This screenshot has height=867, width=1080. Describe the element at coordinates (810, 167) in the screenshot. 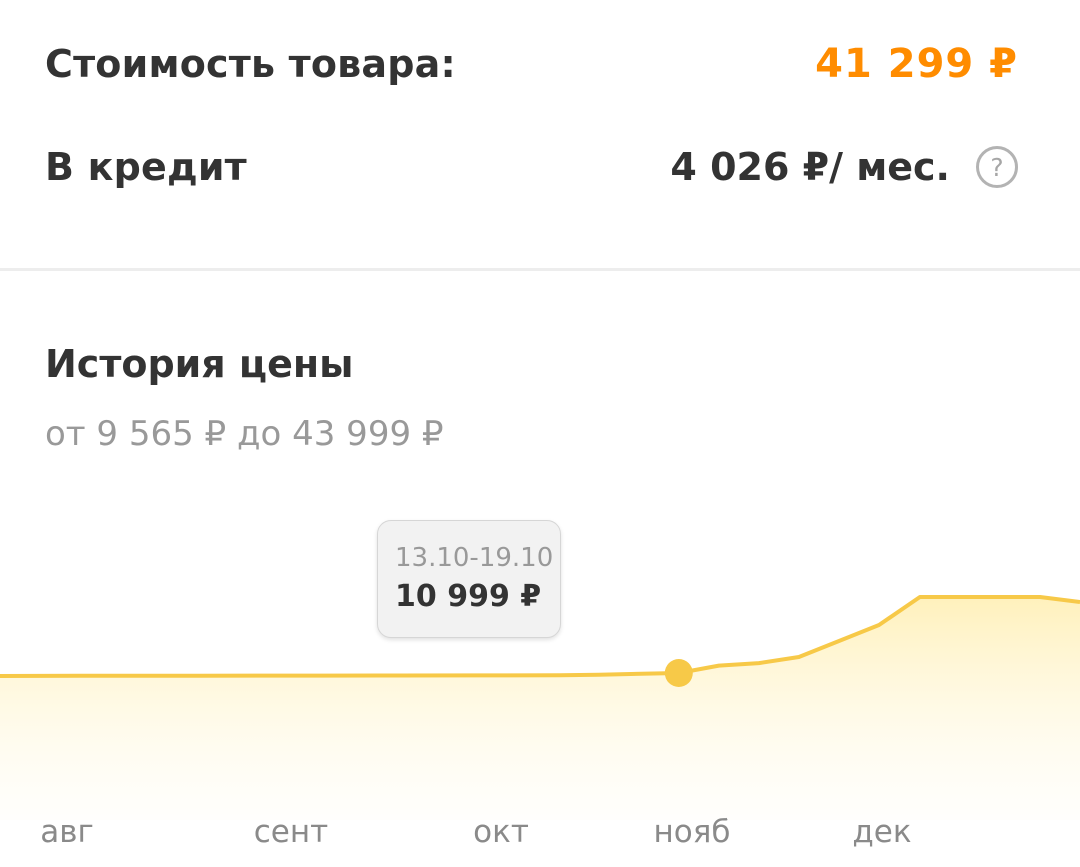

I see `credit-value: 4 026 ₽/ мес.` at that location.